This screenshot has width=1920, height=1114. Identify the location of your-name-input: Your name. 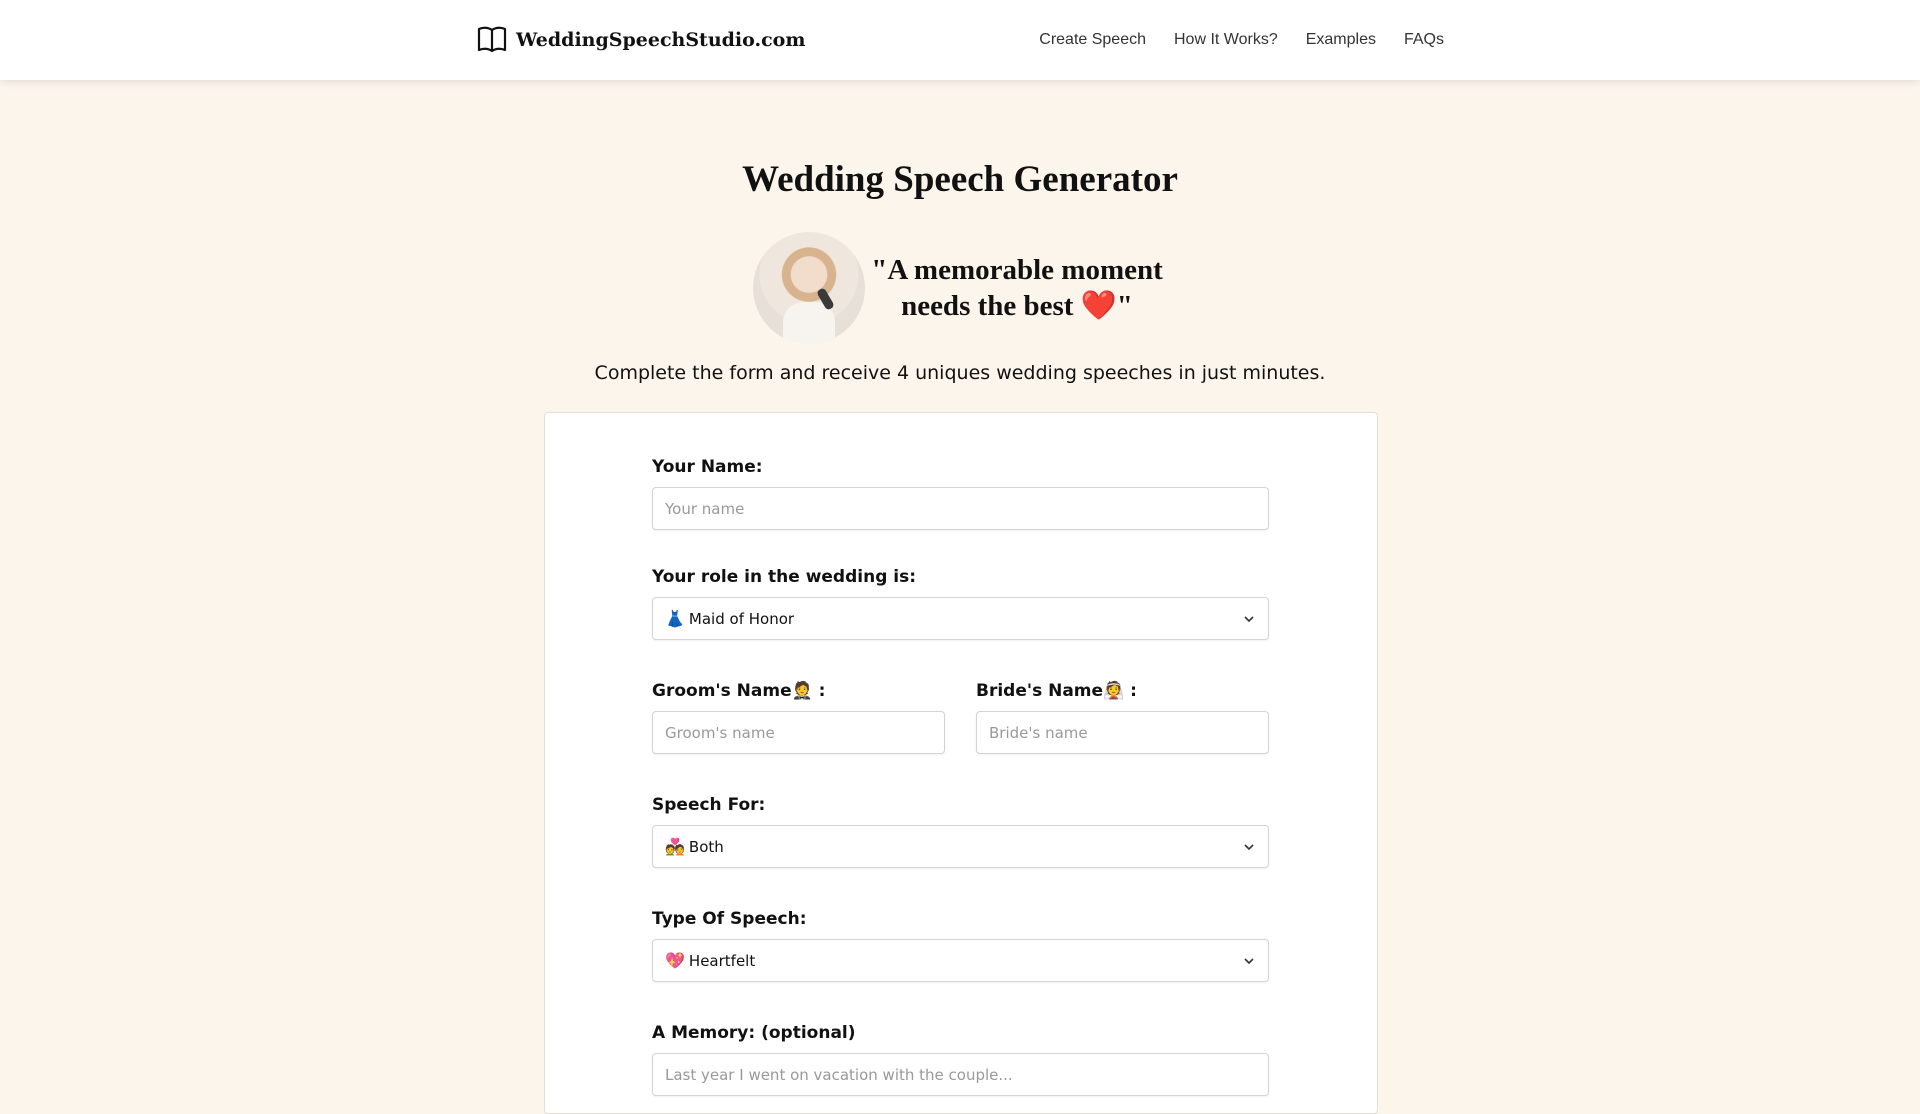
(960, 508).